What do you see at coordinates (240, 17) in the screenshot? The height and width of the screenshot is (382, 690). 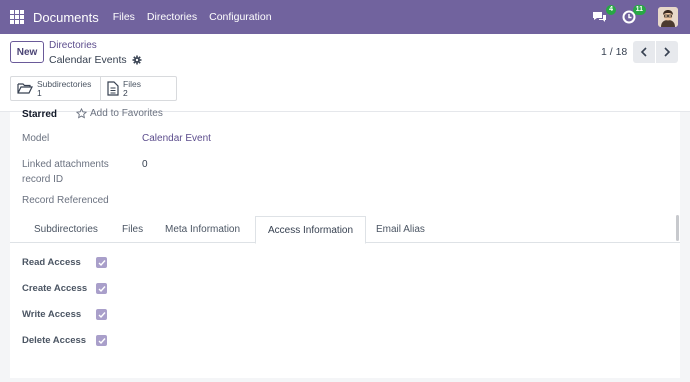 I see `menu-configuration: Configuration` at bounding box center [240, 17].